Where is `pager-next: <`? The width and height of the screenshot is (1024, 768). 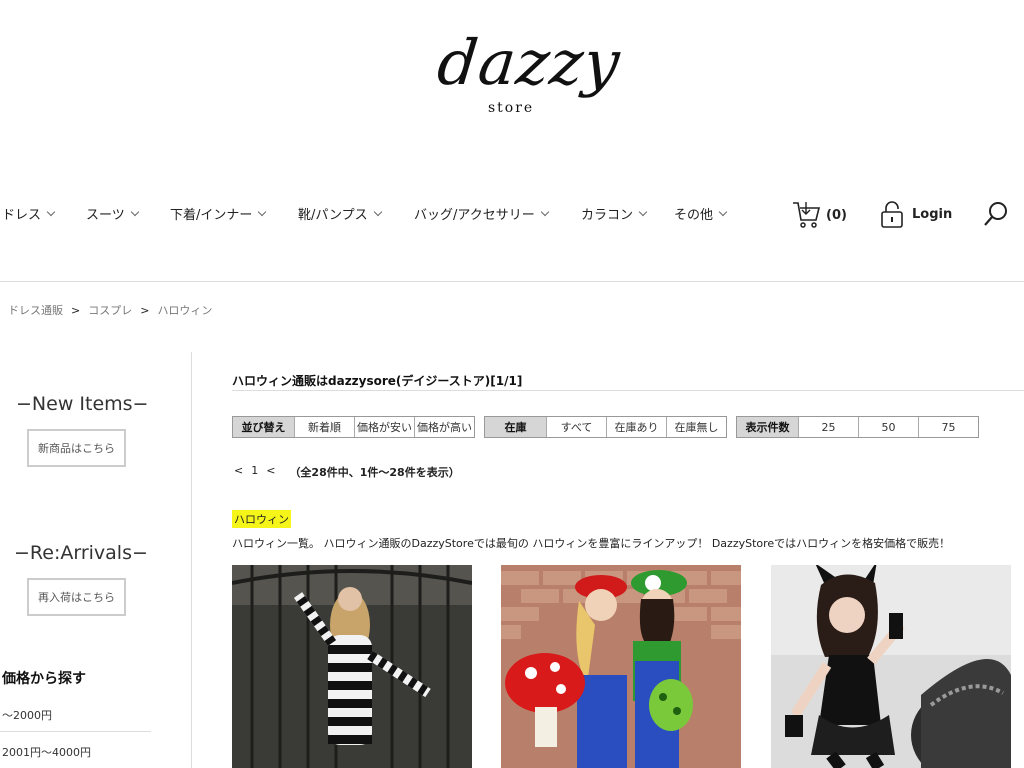
pager-next: < is located at coordinates (270, 472).